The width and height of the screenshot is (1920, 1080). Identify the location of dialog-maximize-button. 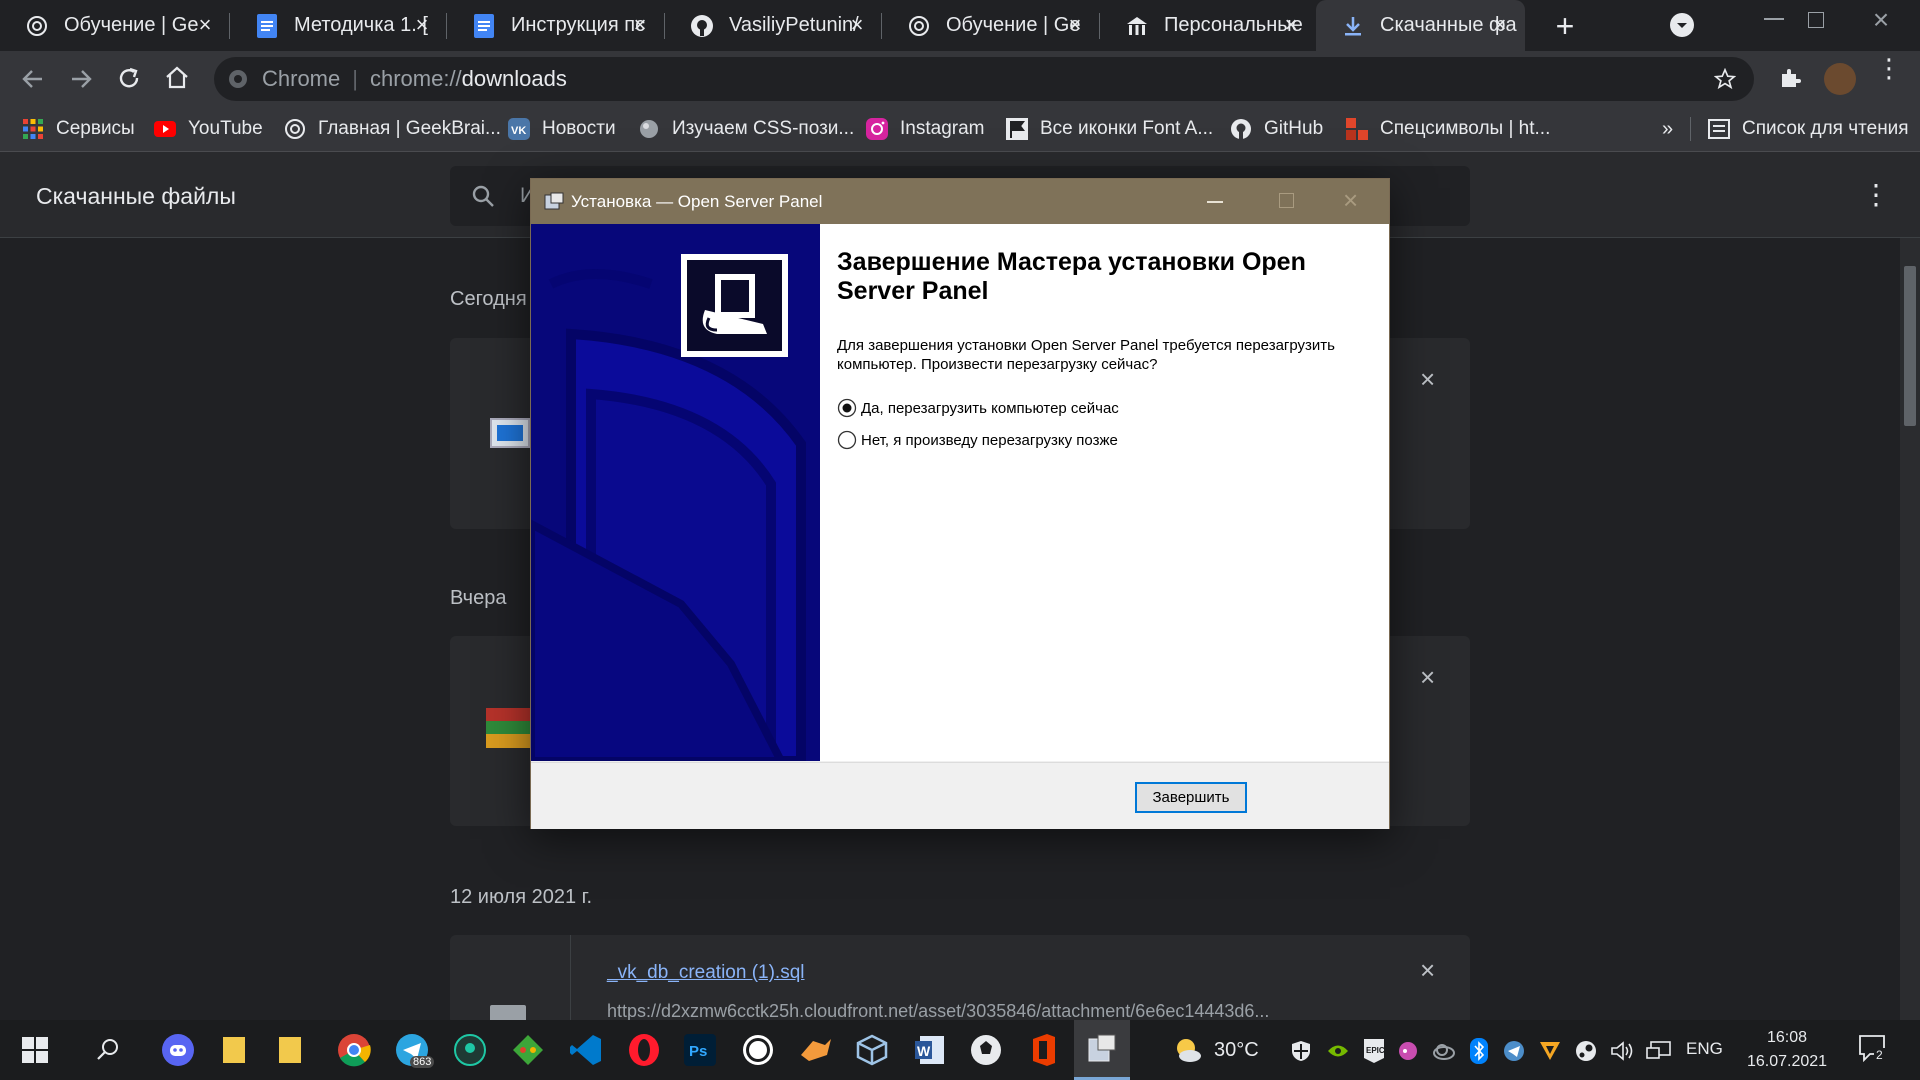
(1286, 200).